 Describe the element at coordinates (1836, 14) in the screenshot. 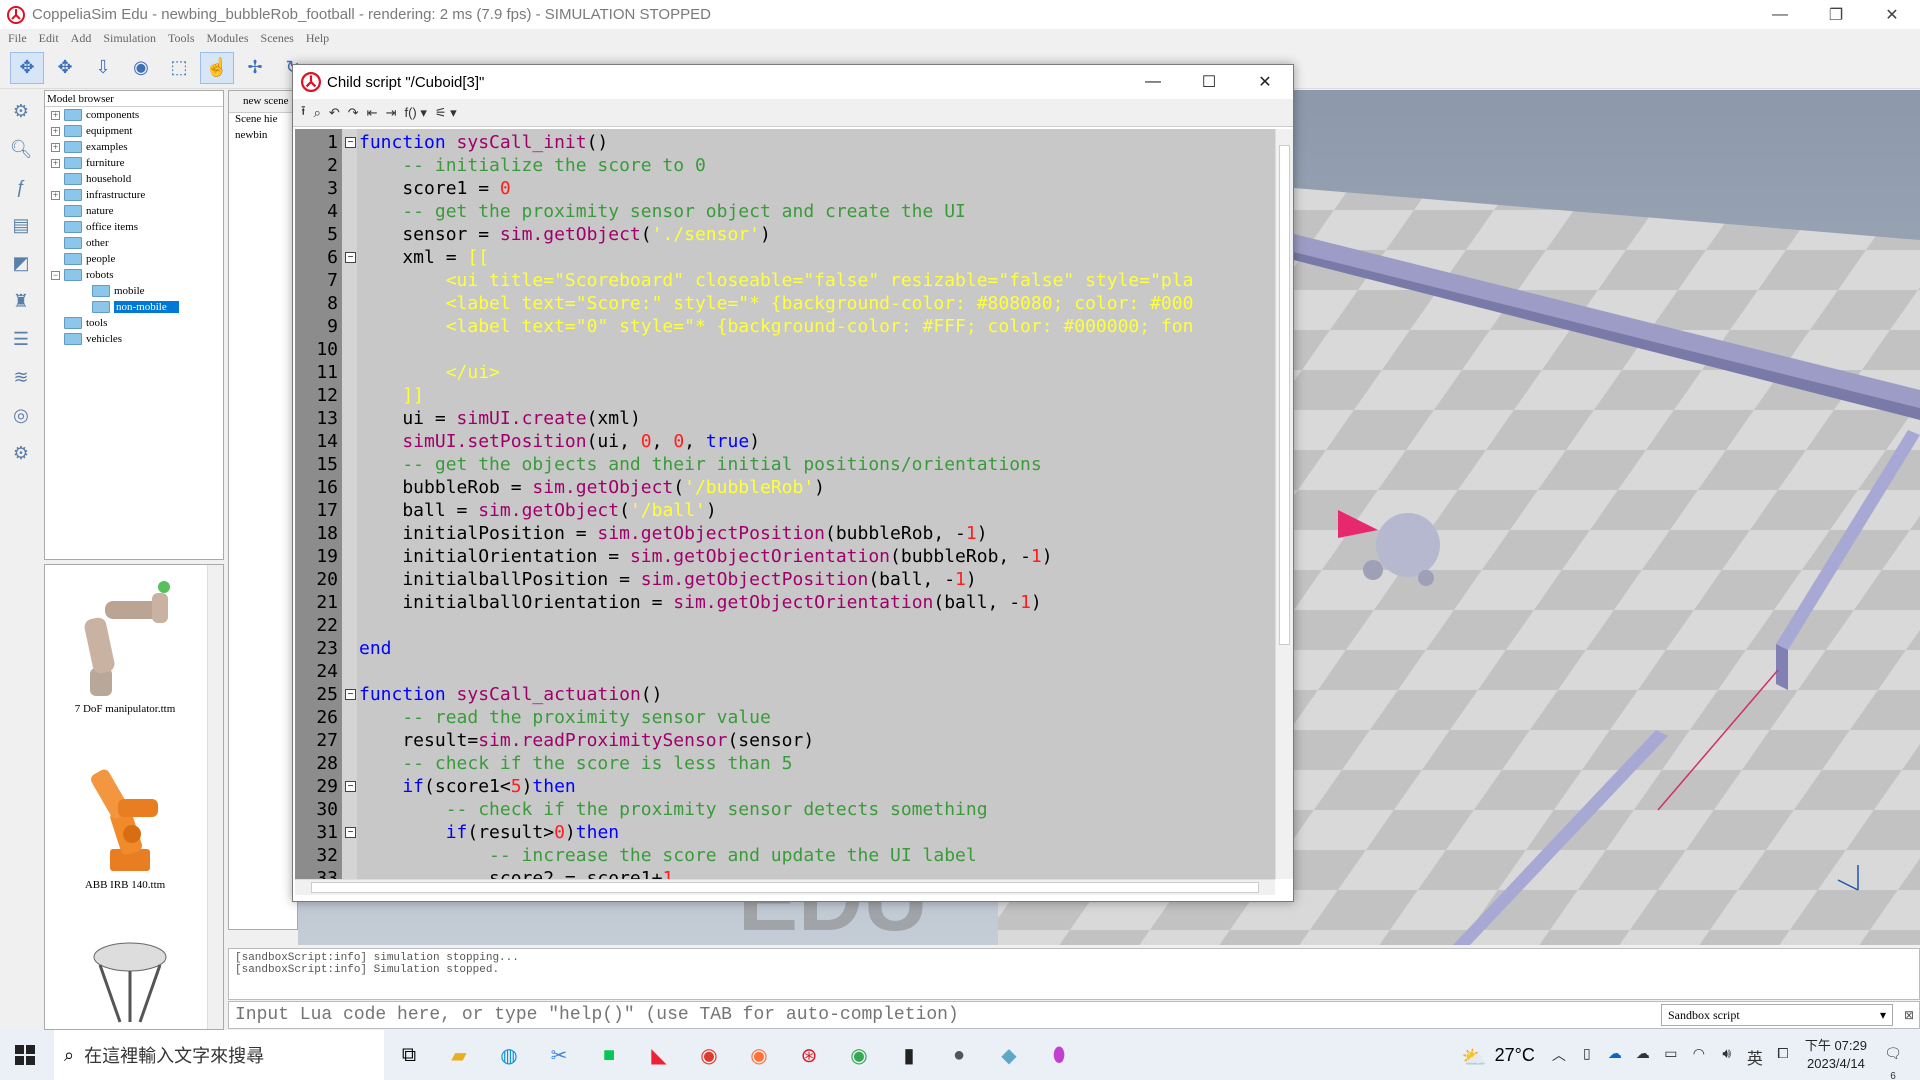

I see `restore-icon: ❐` at that location.